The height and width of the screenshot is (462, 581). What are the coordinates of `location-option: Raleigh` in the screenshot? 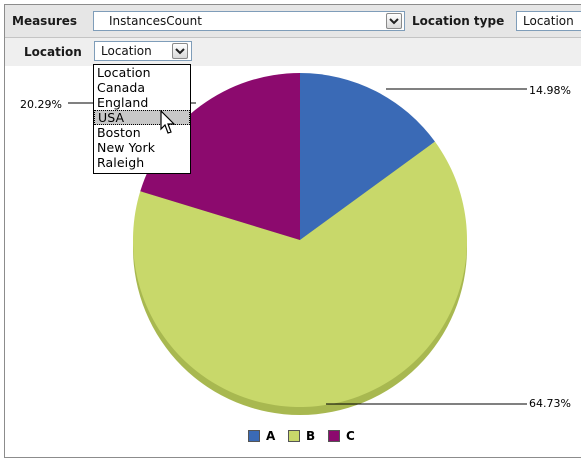 It's located at (142, 162).